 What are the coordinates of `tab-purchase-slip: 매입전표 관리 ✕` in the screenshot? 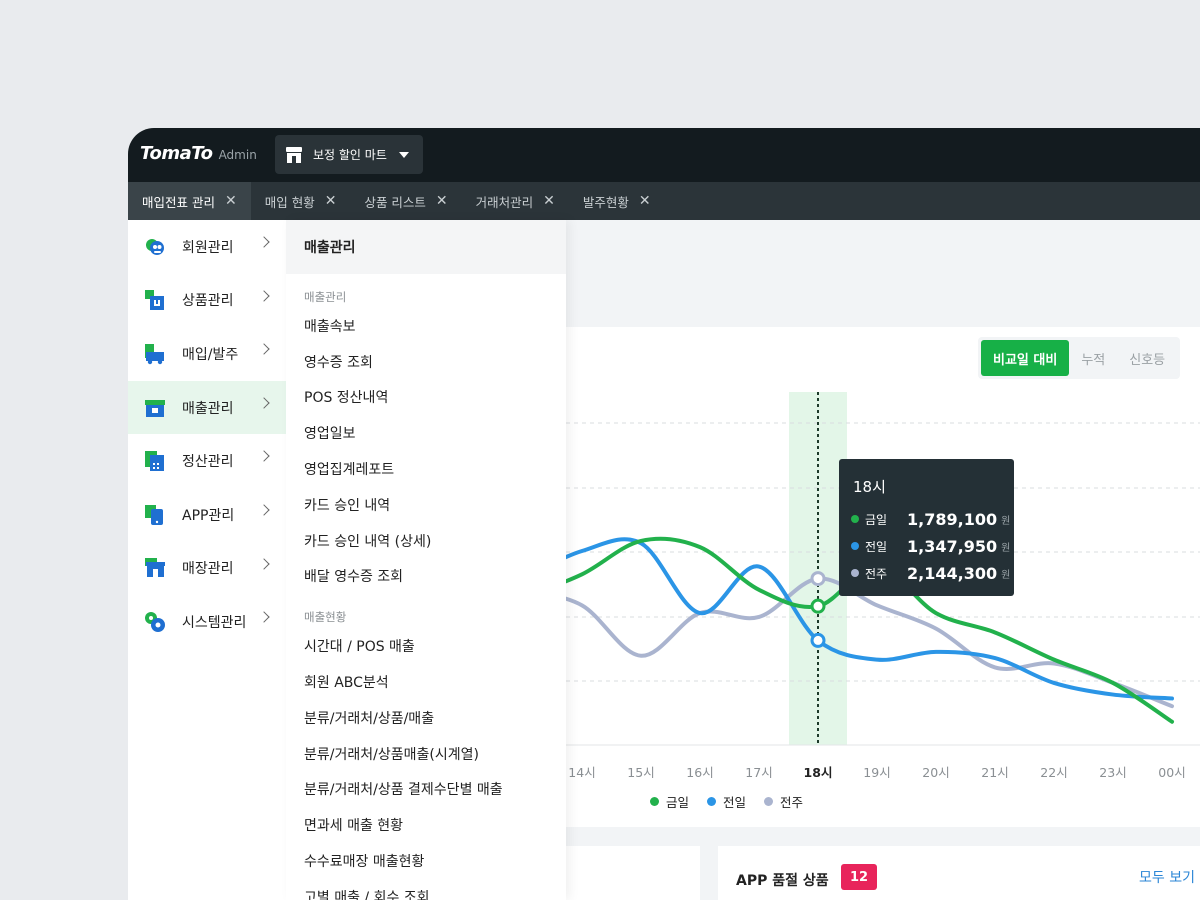 It's located at (189, 201).